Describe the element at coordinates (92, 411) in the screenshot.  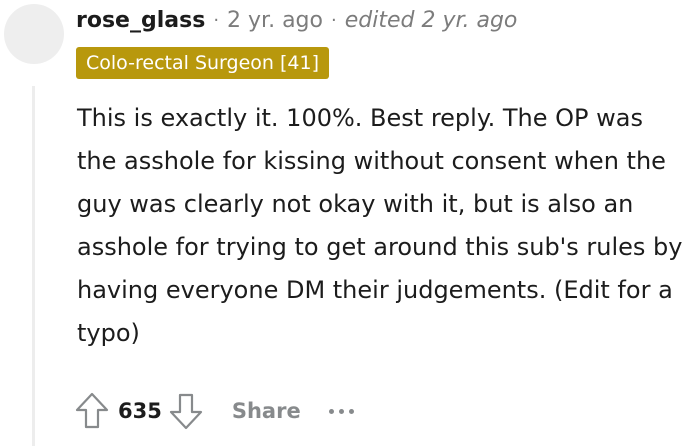
I see `upvote-arrow-icon` at that location.